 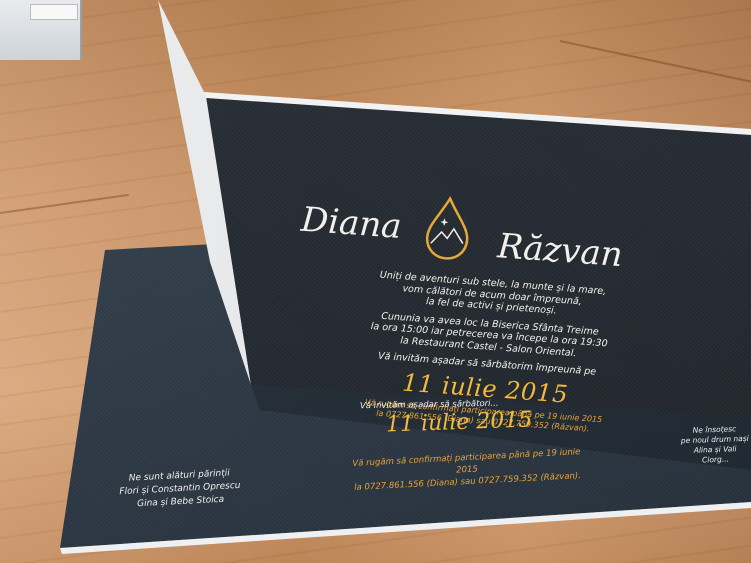 What do you see at coordinates (351, 223) in the screenshot?
I see `name-diana: Diana` at bounding box center [351, 223].